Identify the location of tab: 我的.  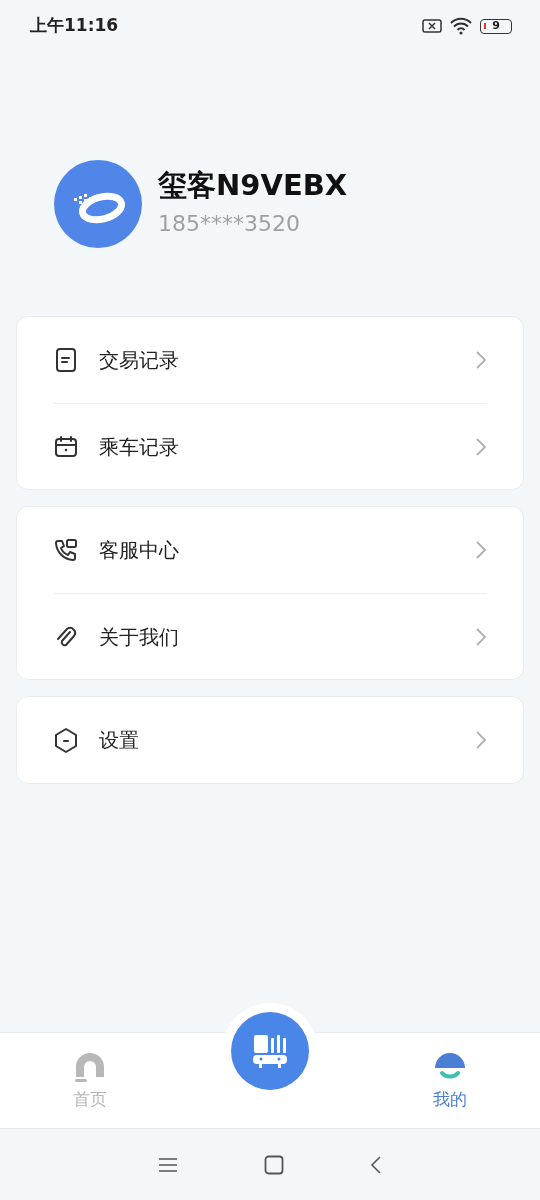
(450, 1080).